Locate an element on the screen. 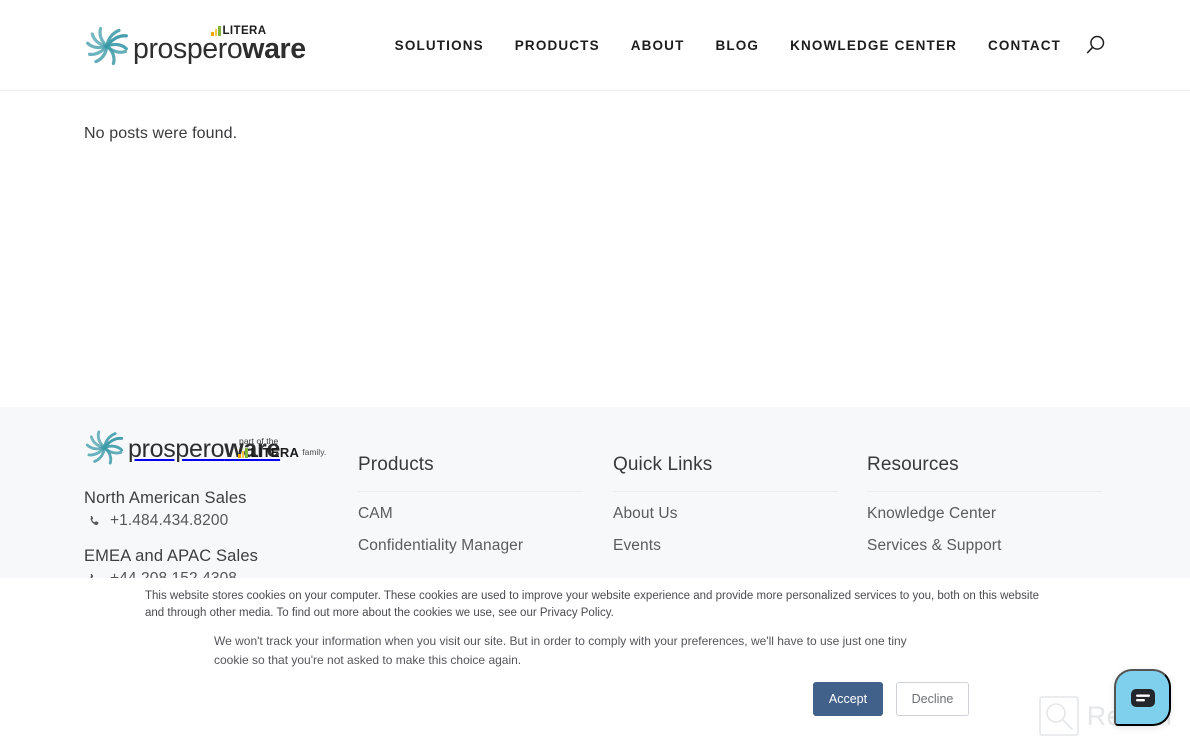 The width and height of the screenshot is (1190, 743). footer-link-services-support: Services & Support is located at coordinates (934, 545).